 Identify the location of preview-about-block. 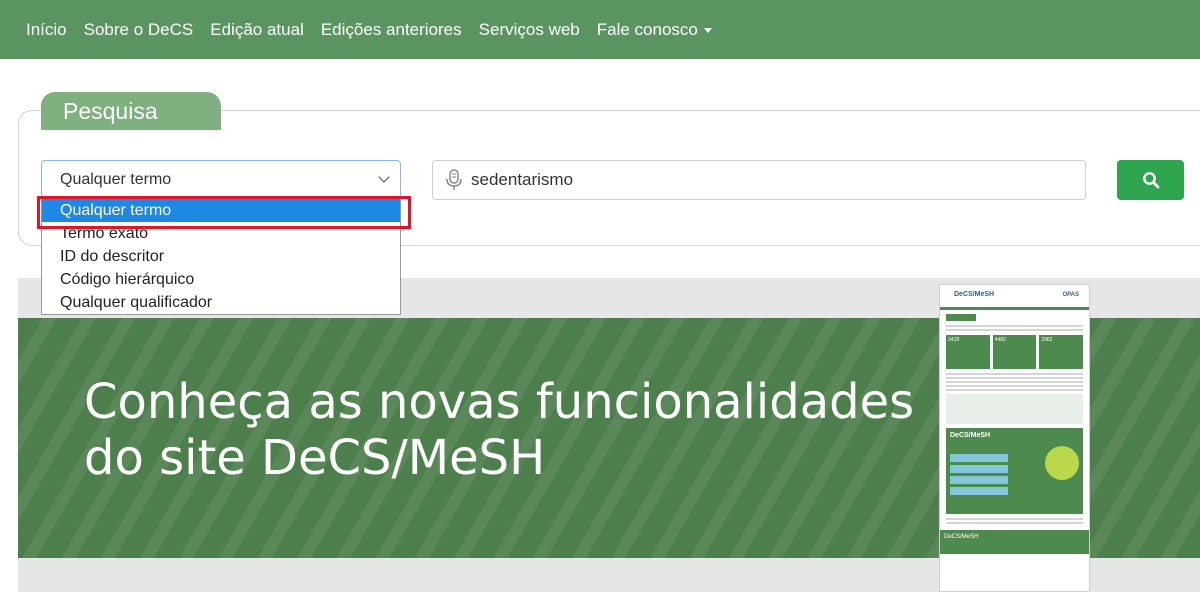
(1014, 409).